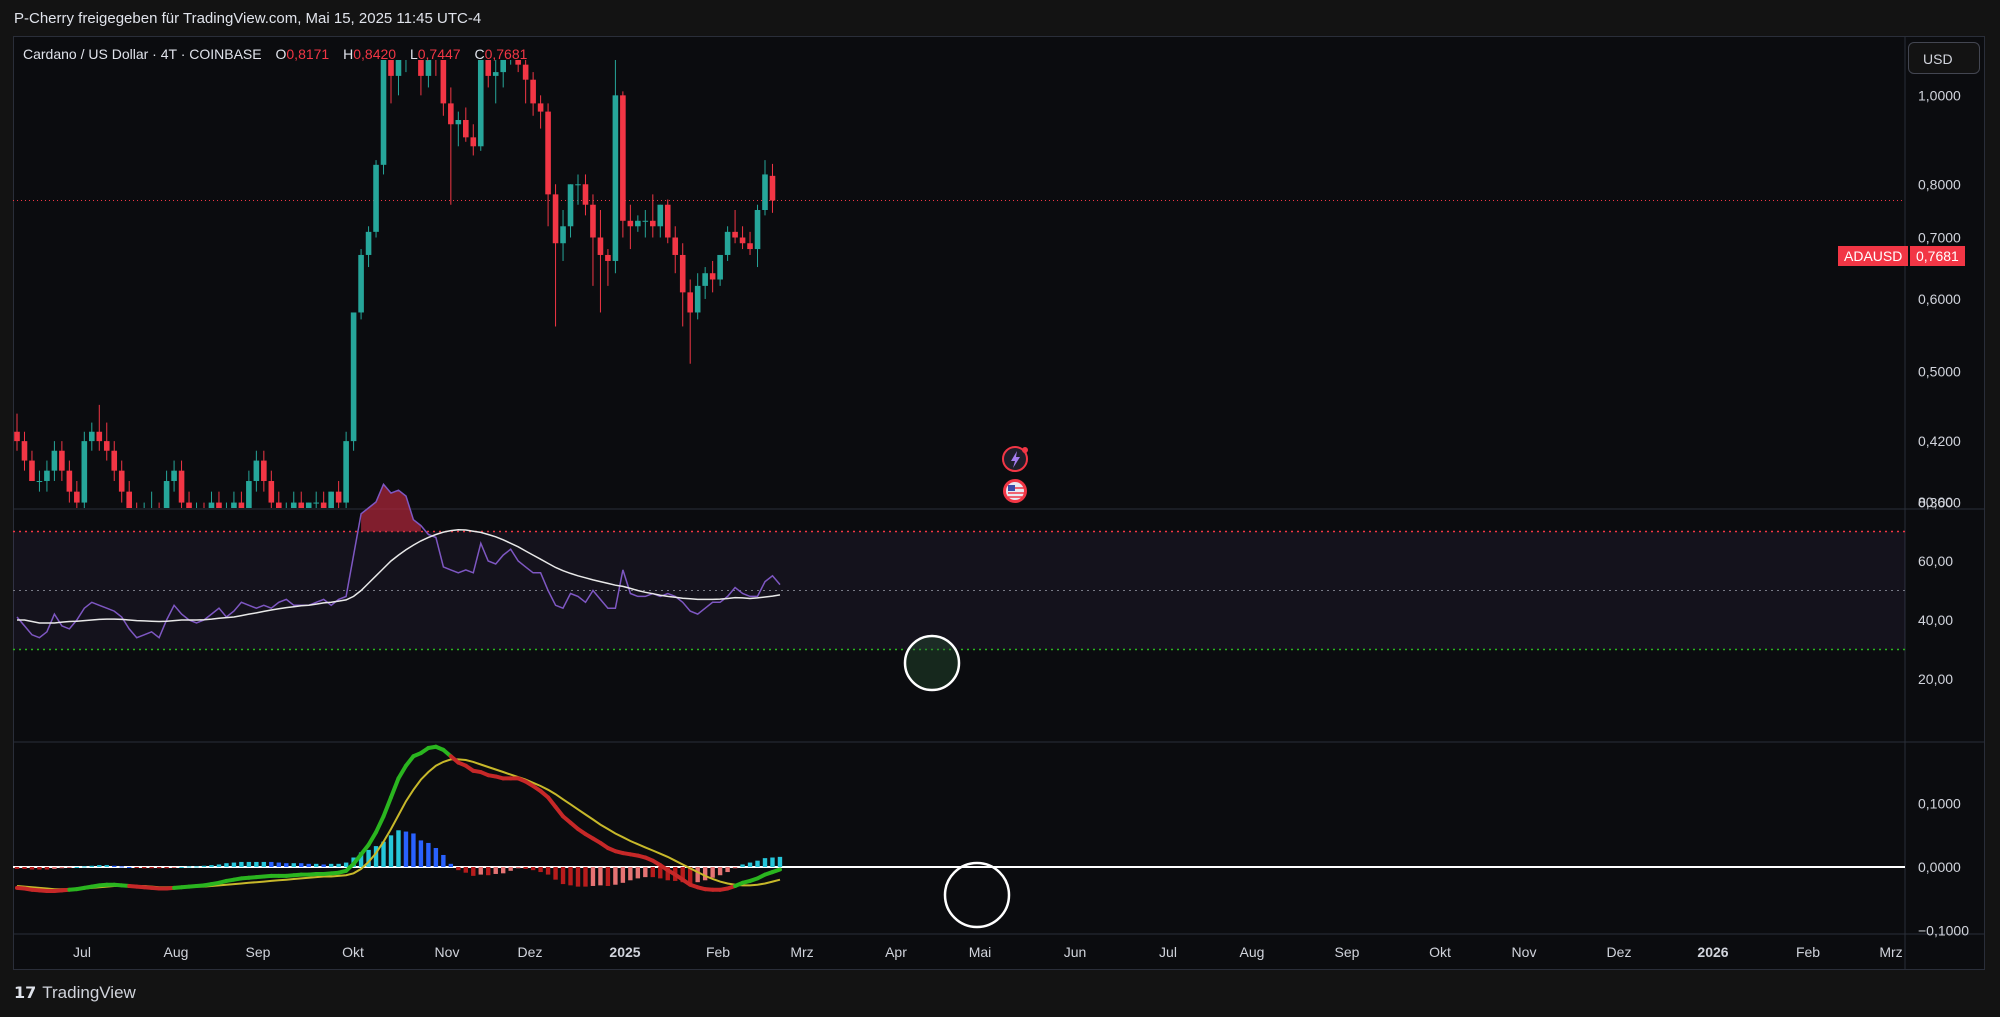 The width and height of the screenshot is (2000, 1017). What do you see at coordinates (1939, 804) in the screenshot?
I see `macd-axis-label: 0,1000` at bounding box center [1939, 804].